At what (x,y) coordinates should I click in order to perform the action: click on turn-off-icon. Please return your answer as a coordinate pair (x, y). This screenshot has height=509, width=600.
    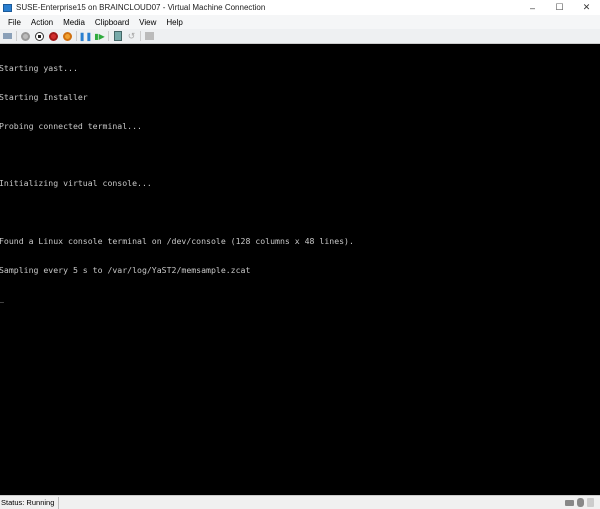
    Looking at the image, I should click on (39, 36).